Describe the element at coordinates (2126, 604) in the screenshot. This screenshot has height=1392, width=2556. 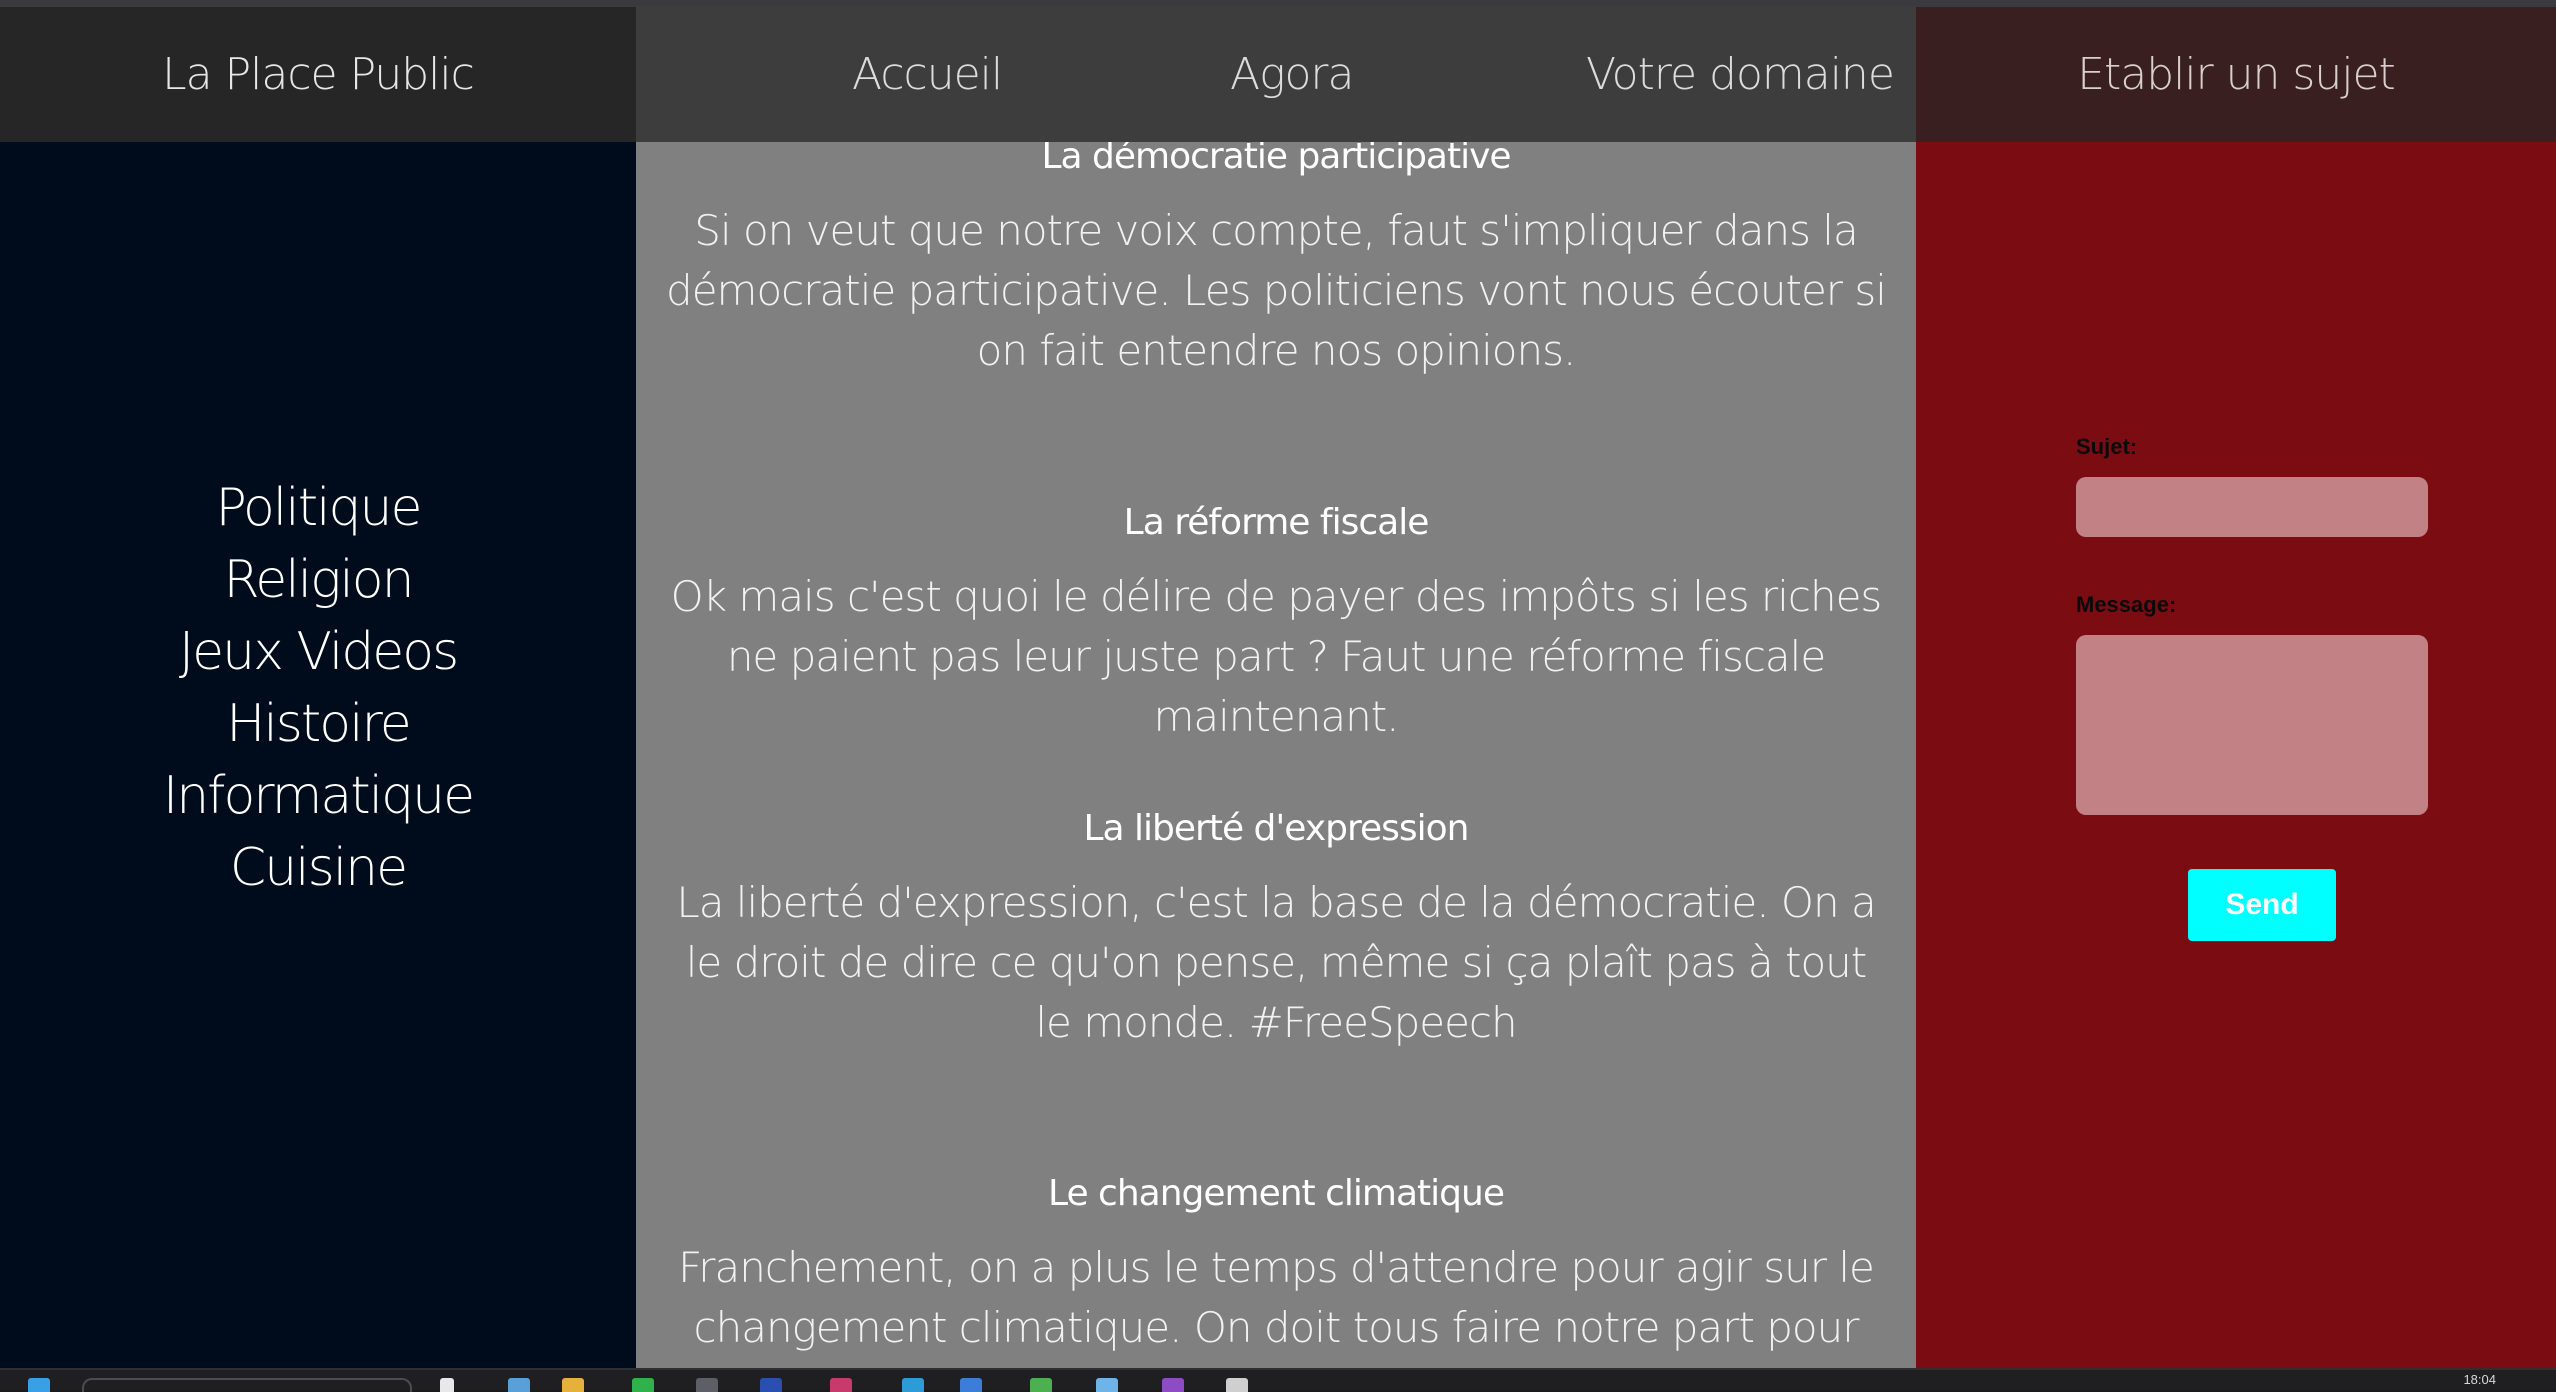
I see `message-label: Message:` at that location.